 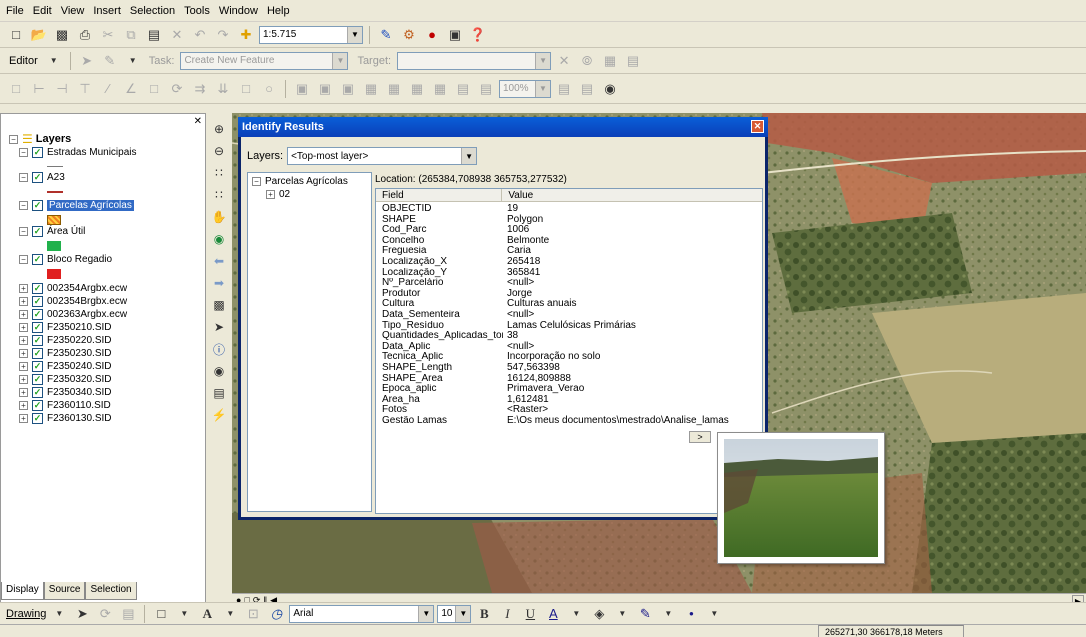 What do you see at coordinates (65, 327) in the screenshot?
I see `toc-layer-raster: + ✓ F2350210.SID` at bounding box center [65, 327].